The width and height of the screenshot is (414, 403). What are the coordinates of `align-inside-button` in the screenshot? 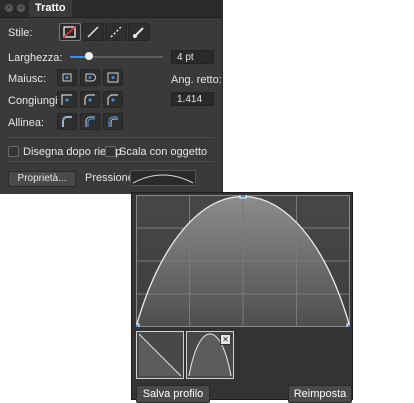 It's located at (90, 121).